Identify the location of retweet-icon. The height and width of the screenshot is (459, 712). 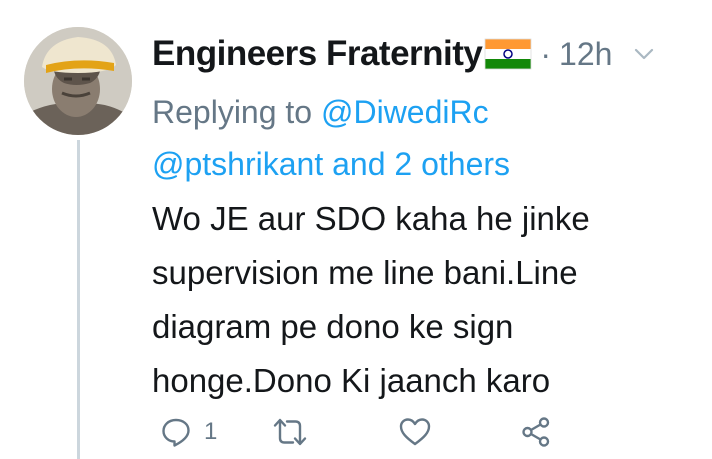
(290, 432).